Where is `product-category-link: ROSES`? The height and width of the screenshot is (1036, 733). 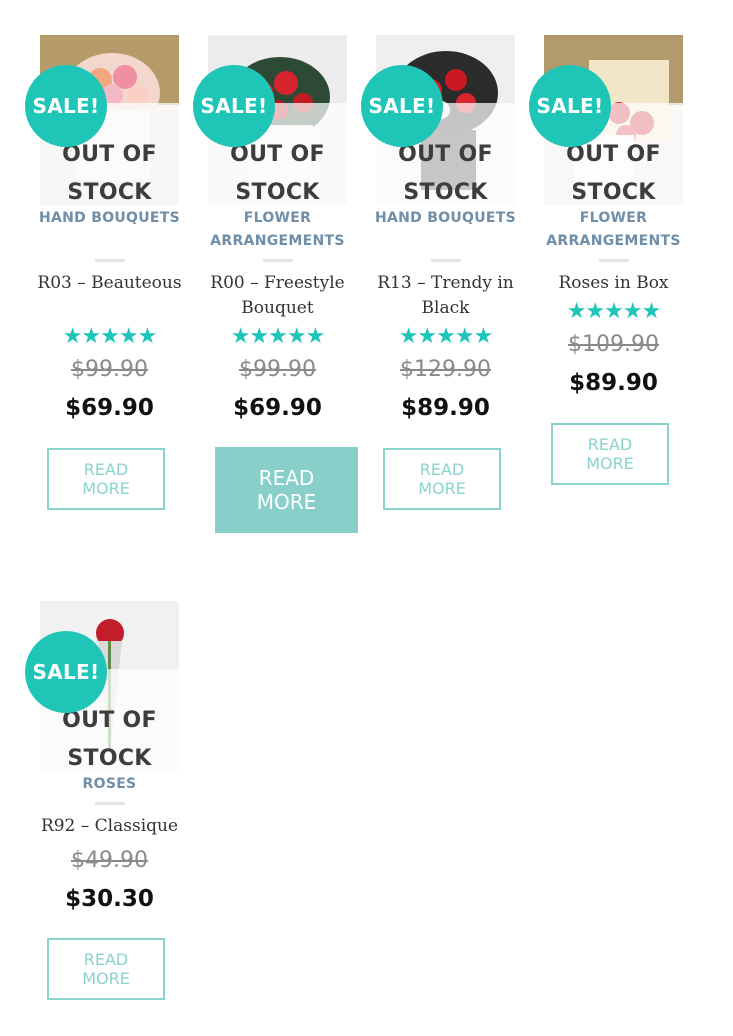
product-category-link: ROSES is located at coordinates (109, 784).